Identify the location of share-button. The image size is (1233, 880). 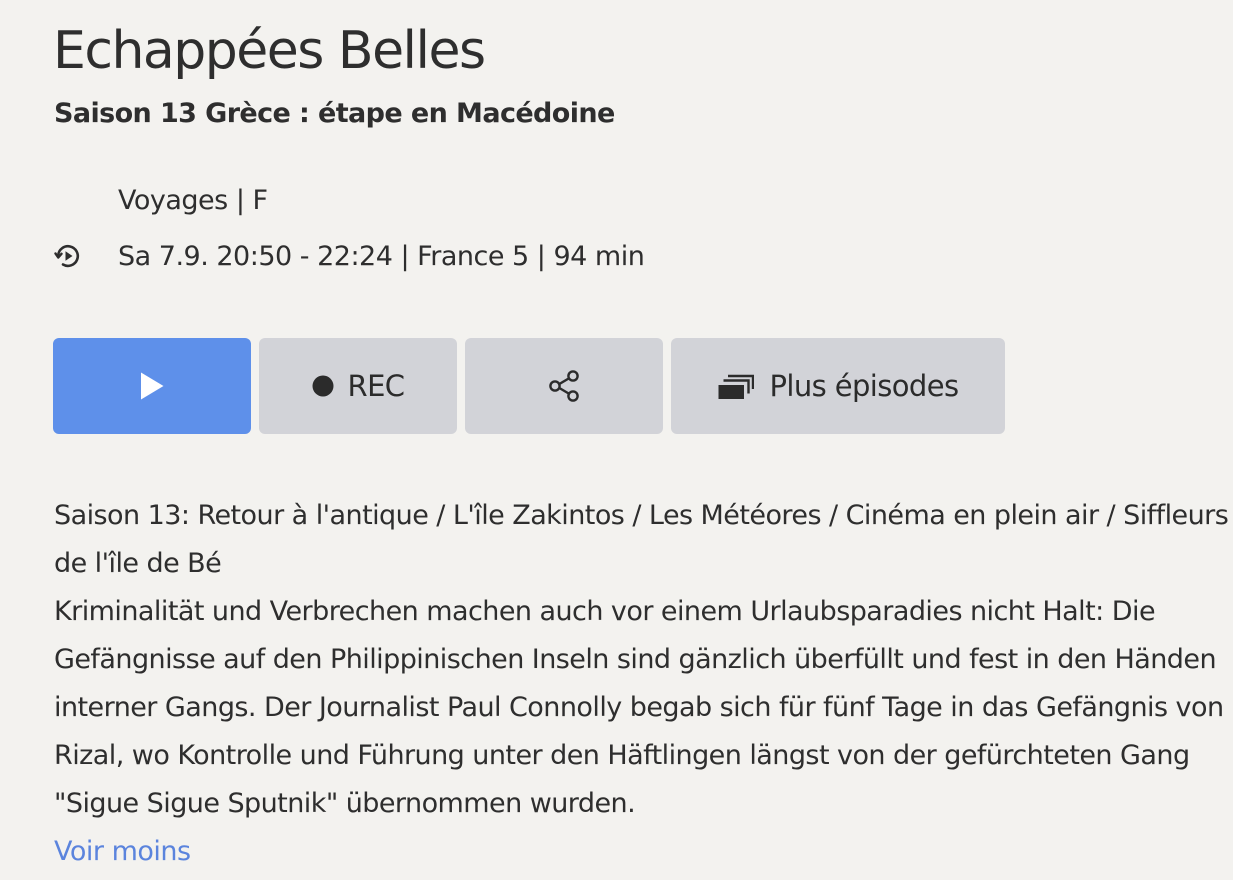
(564, 386).